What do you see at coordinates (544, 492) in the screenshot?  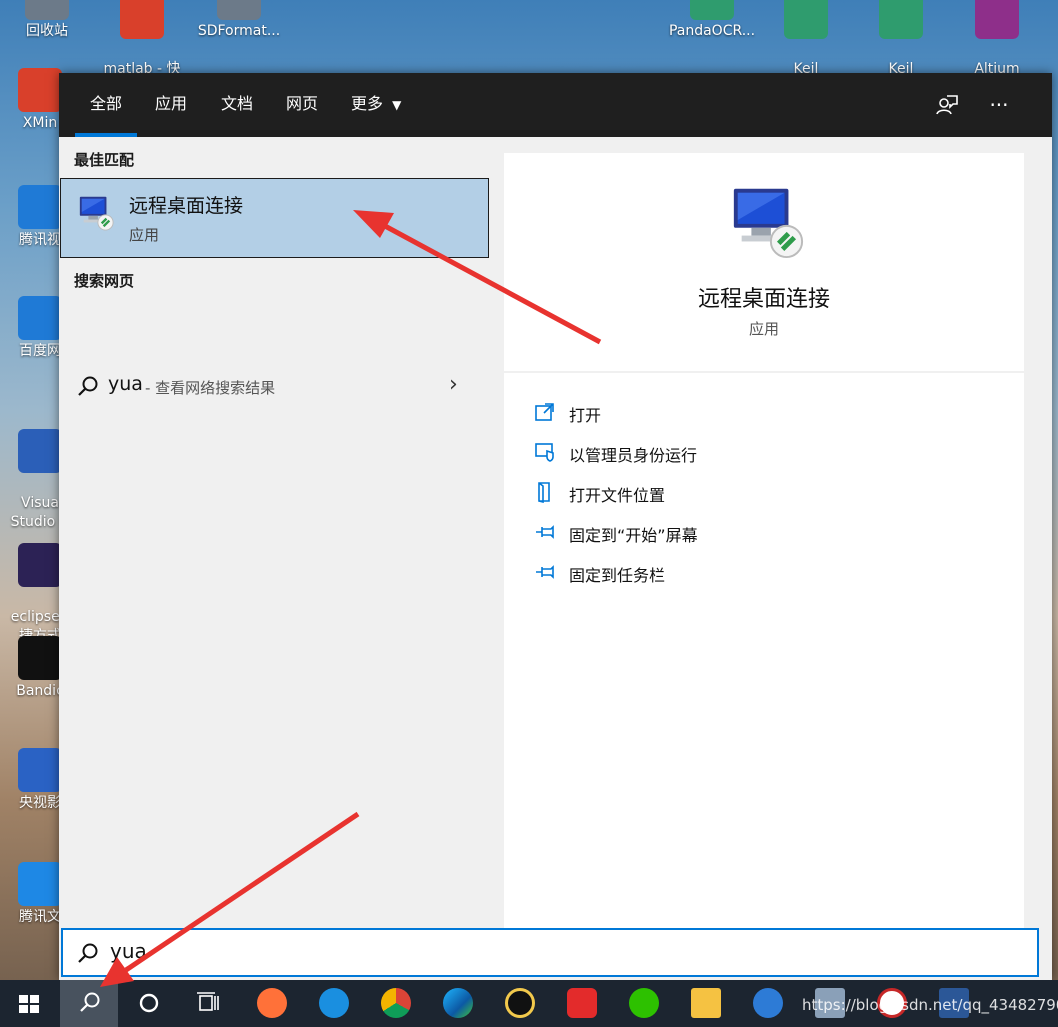 I see `file-location-icon` at bounding box center [544, 492].